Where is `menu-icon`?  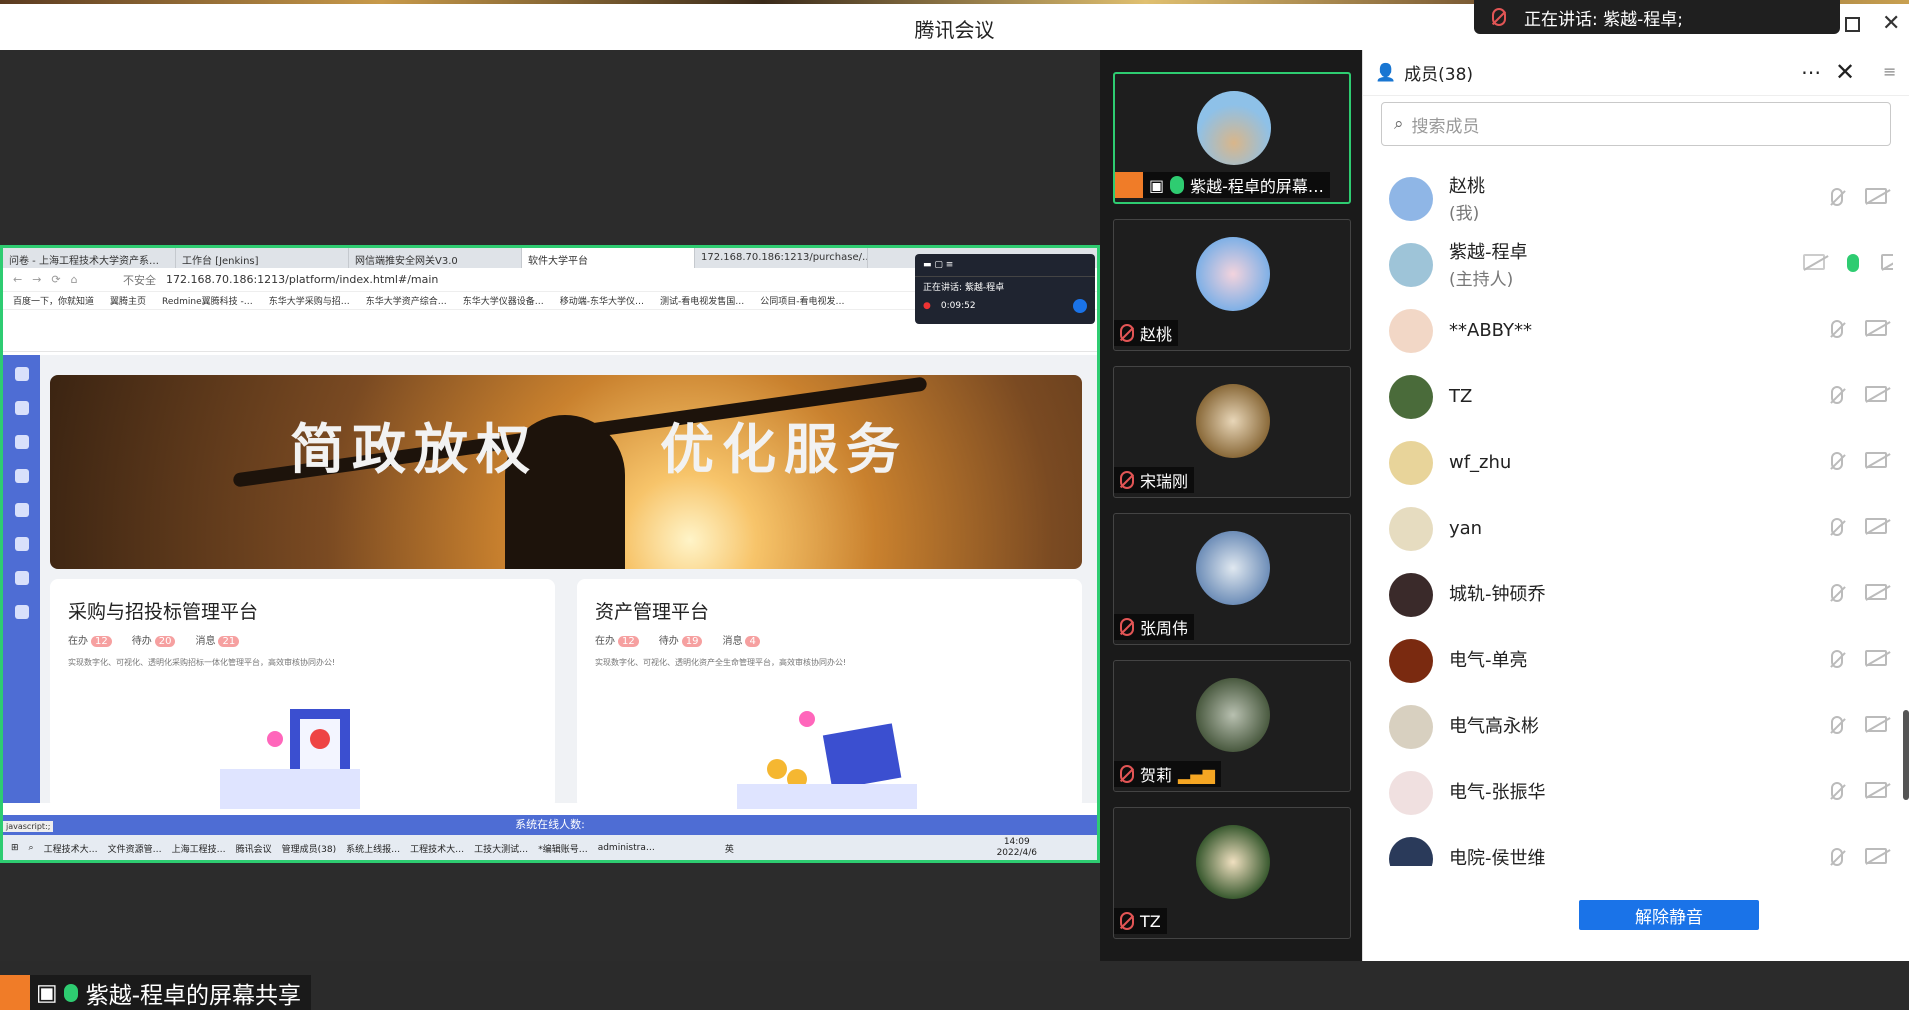 menu-icon is located at coordinates (21, 374).